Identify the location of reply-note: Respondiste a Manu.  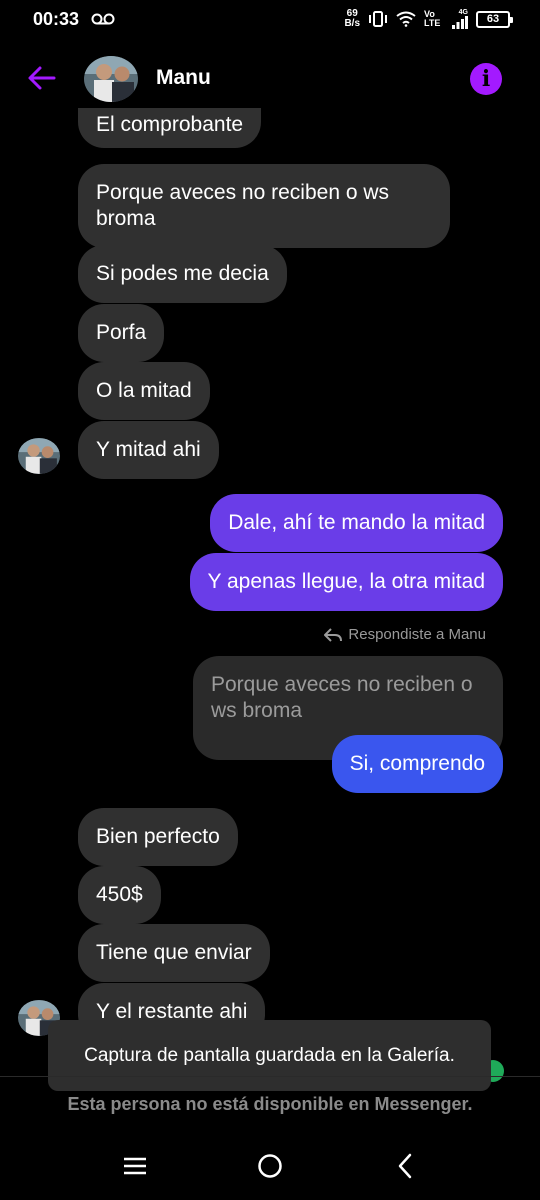
(405, 634).